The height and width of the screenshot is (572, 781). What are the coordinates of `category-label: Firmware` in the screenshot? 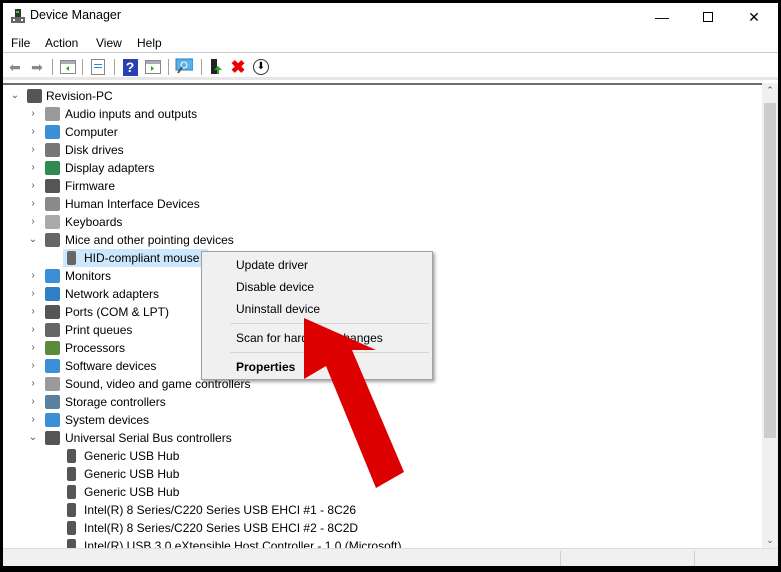 It's located at (90, 186).